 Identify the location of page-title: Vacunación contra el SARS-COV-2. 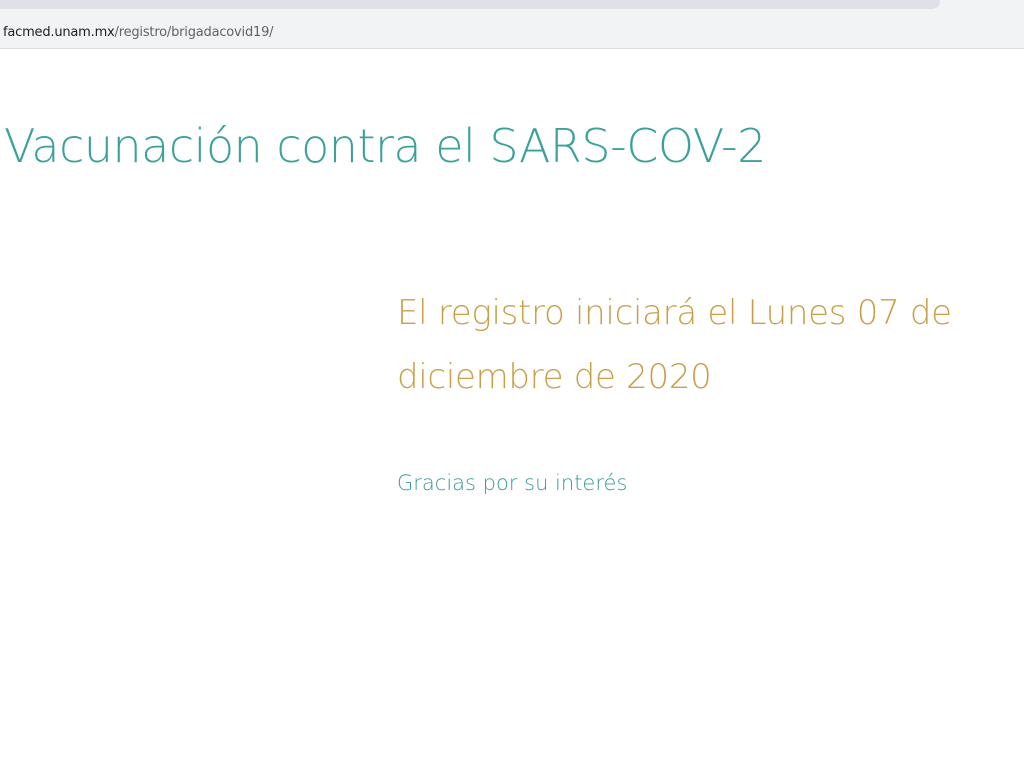
(385, 146).